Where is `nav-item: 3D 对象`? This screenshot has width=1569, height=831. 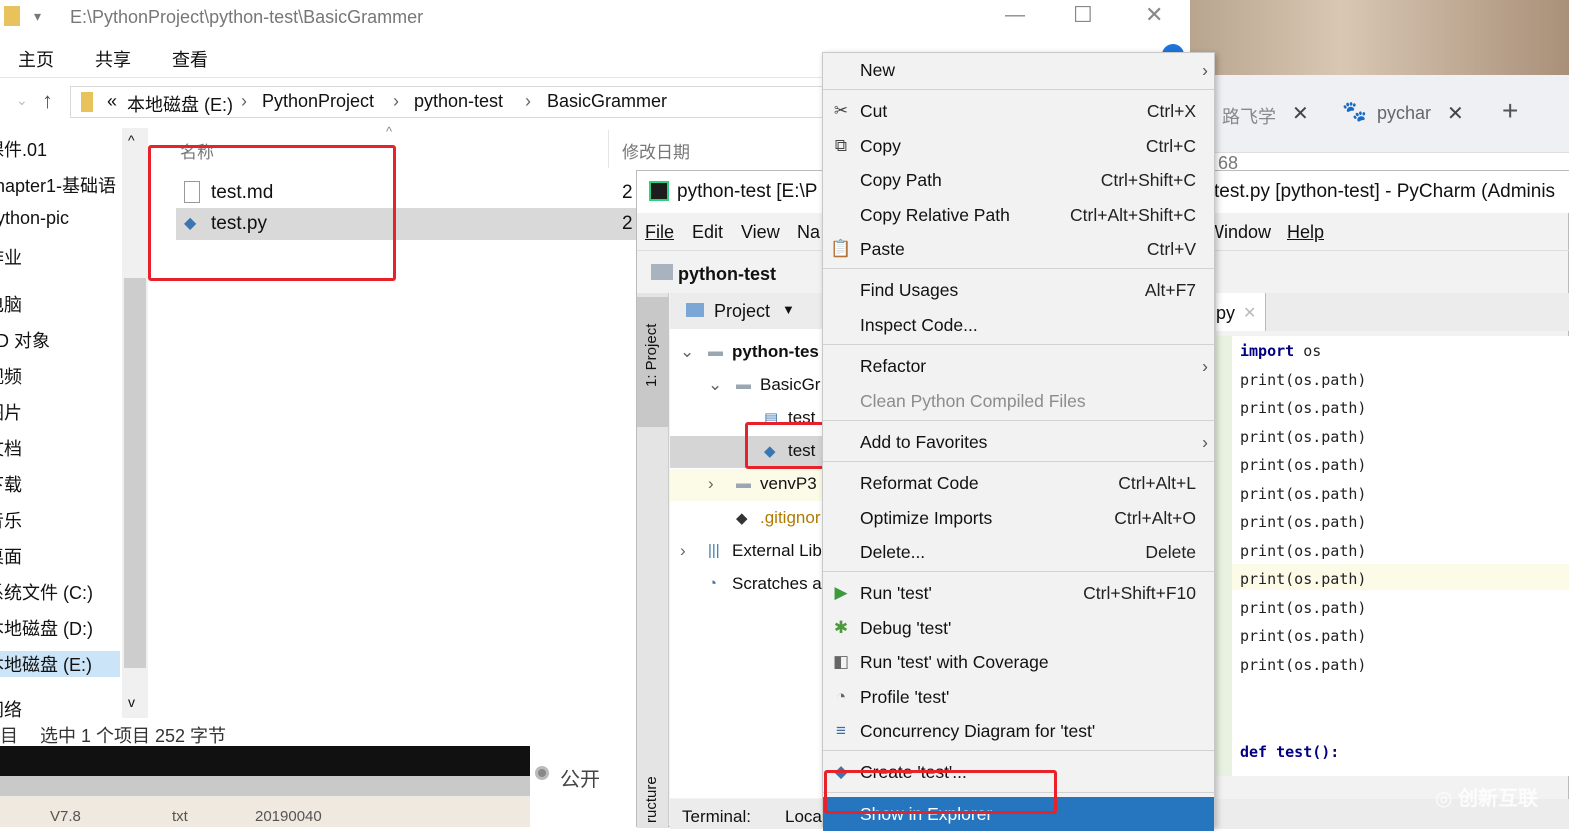 nav-item: 3D 对象 is located at coordinates (60, 340).